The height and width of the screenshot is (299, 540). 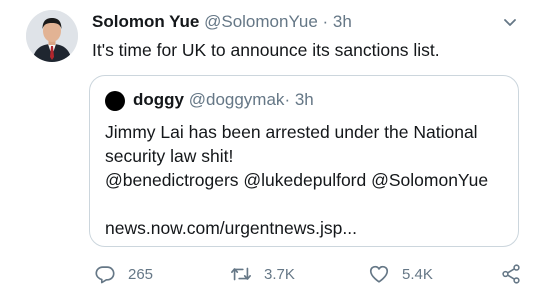 What do you see at coordinates (304, 99) in the screenshot?
I see `quoted-tweet-timestamp: 3h` at bounding box center [304, 99].